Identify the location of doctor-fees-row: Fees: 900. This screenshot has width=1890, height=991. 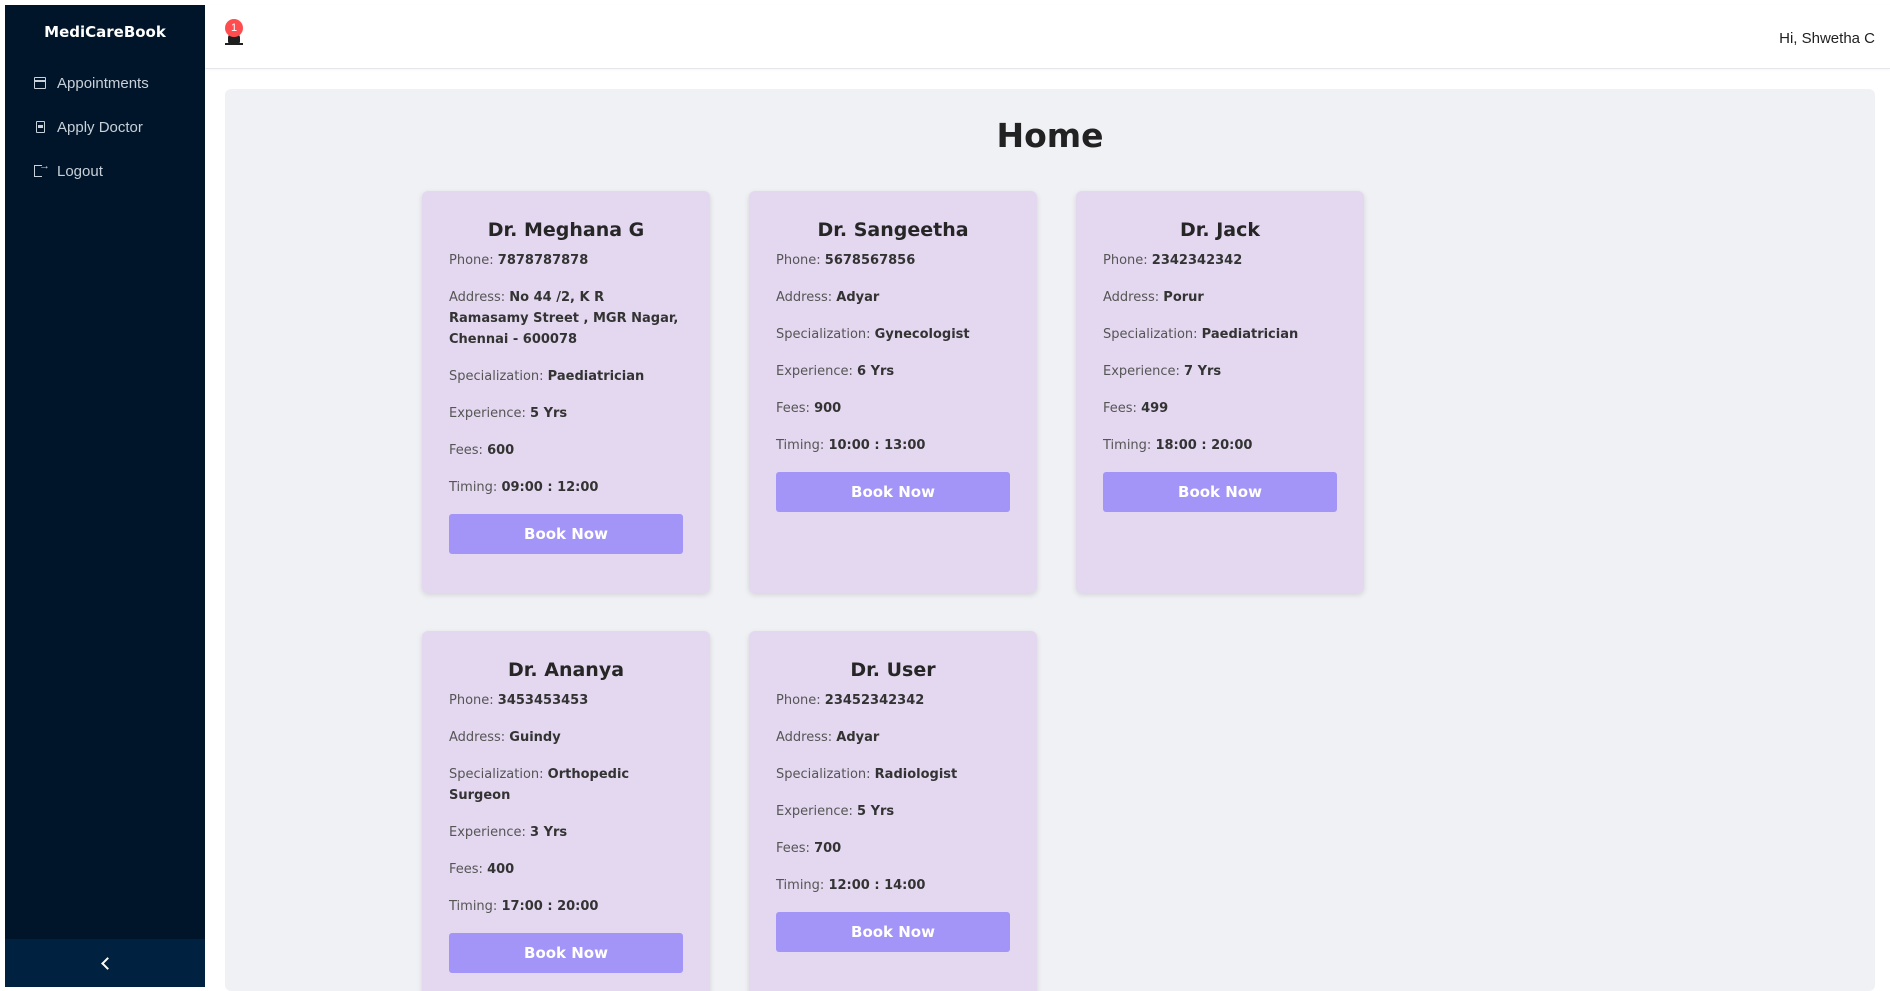
(893, 408).